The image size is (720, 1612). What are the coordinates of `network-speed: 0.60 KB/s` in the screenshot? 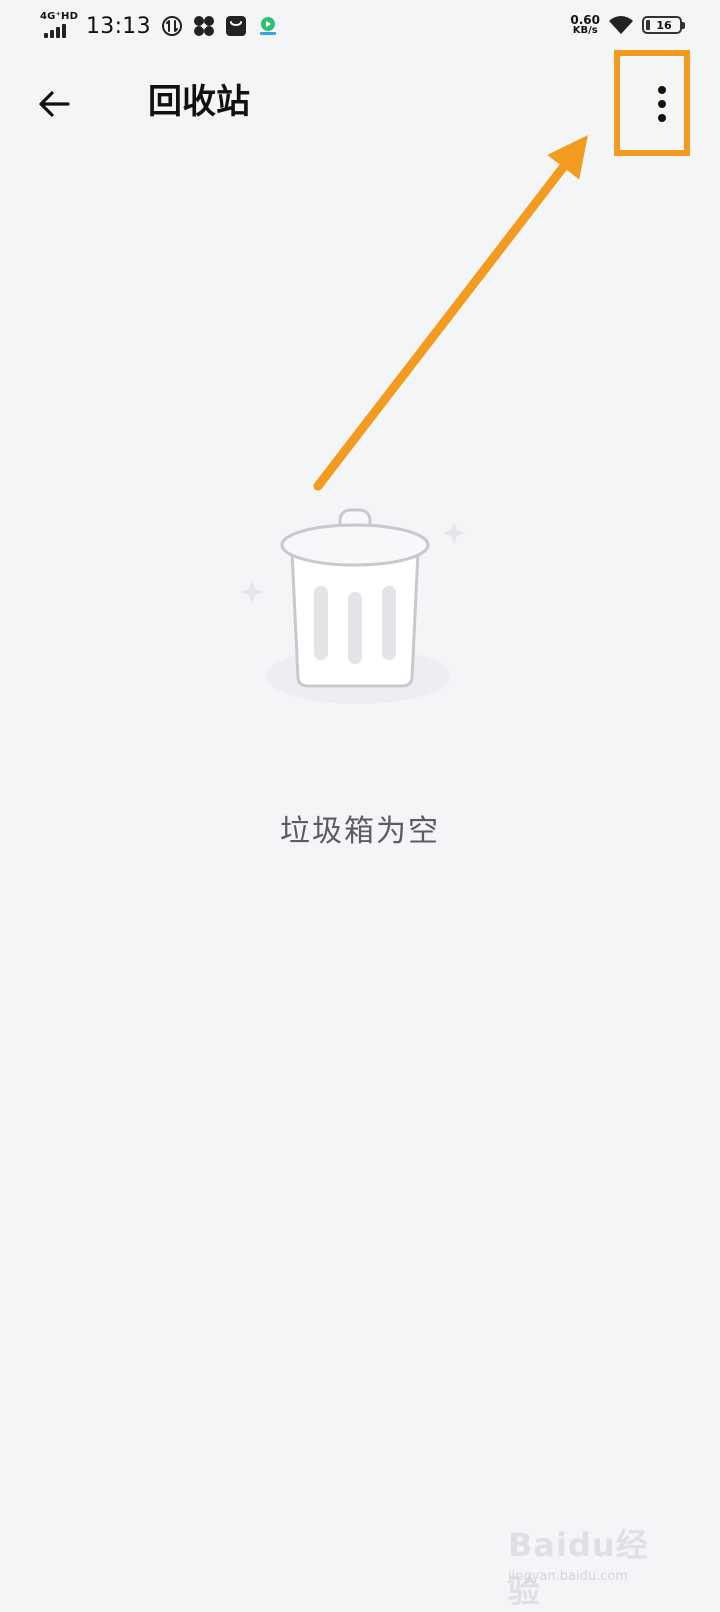 It's located at (585, 25).